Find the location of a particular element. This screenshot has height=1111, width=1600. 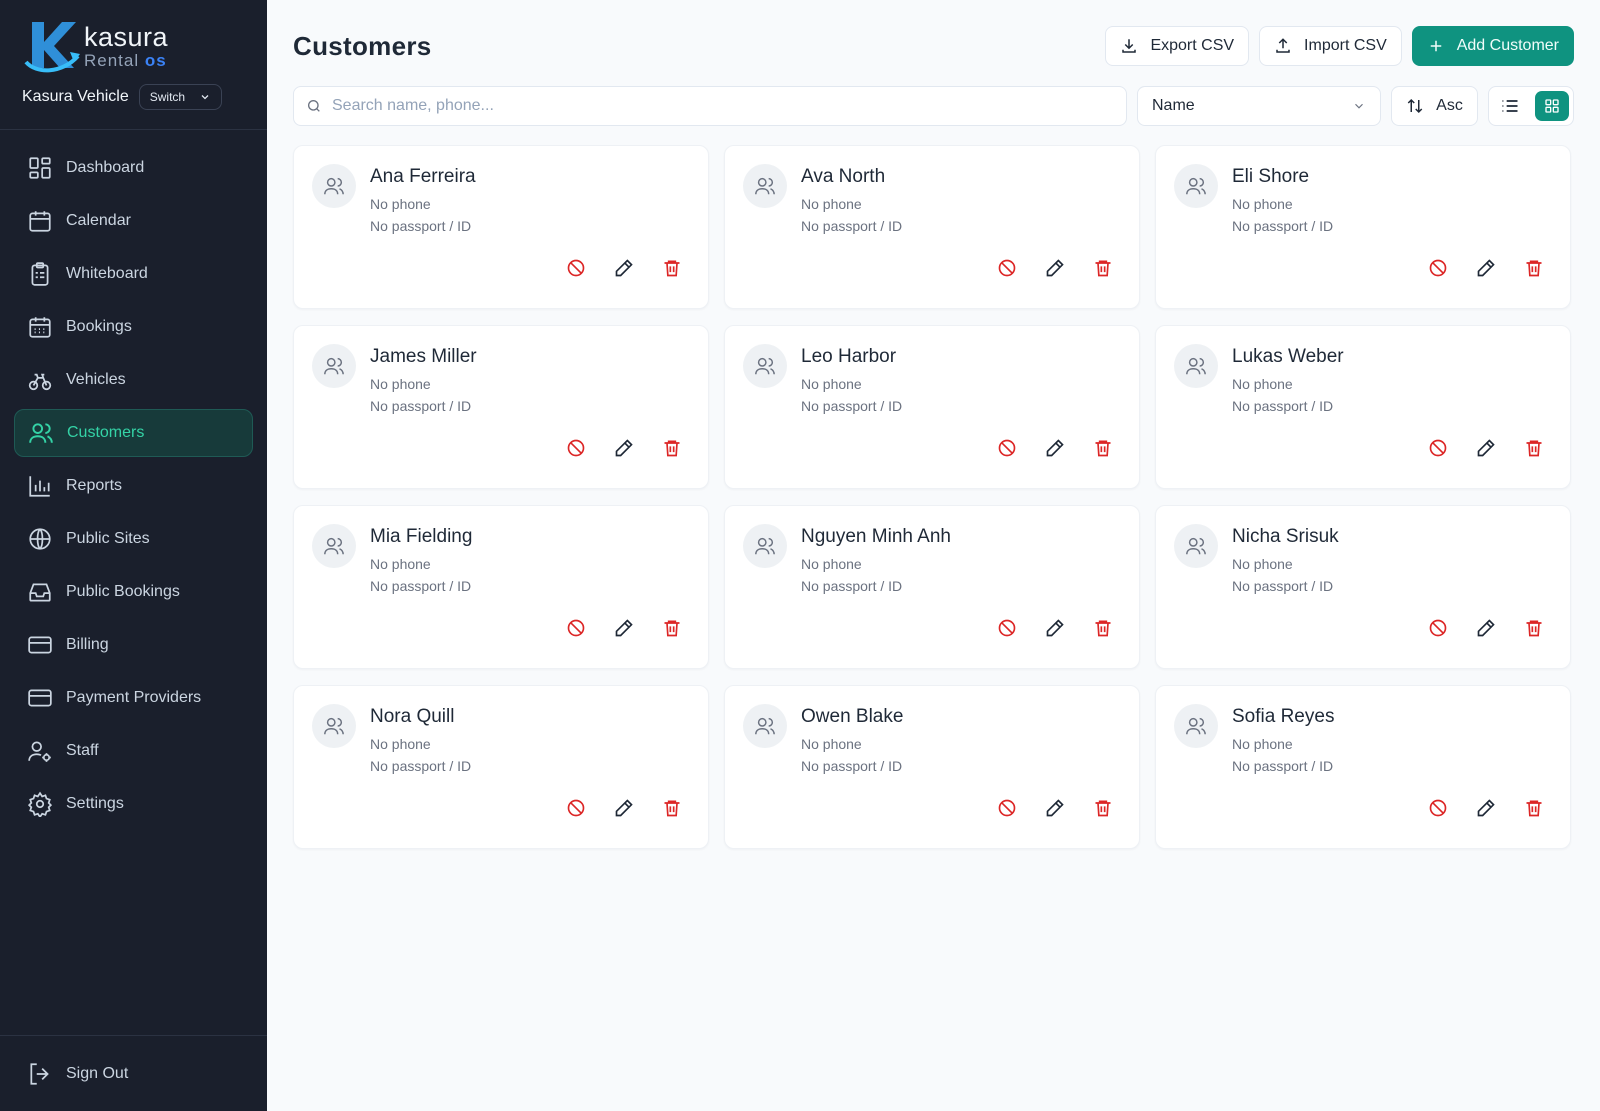

add-customer-button: Add Customer is located at coordinates (1492, 46).